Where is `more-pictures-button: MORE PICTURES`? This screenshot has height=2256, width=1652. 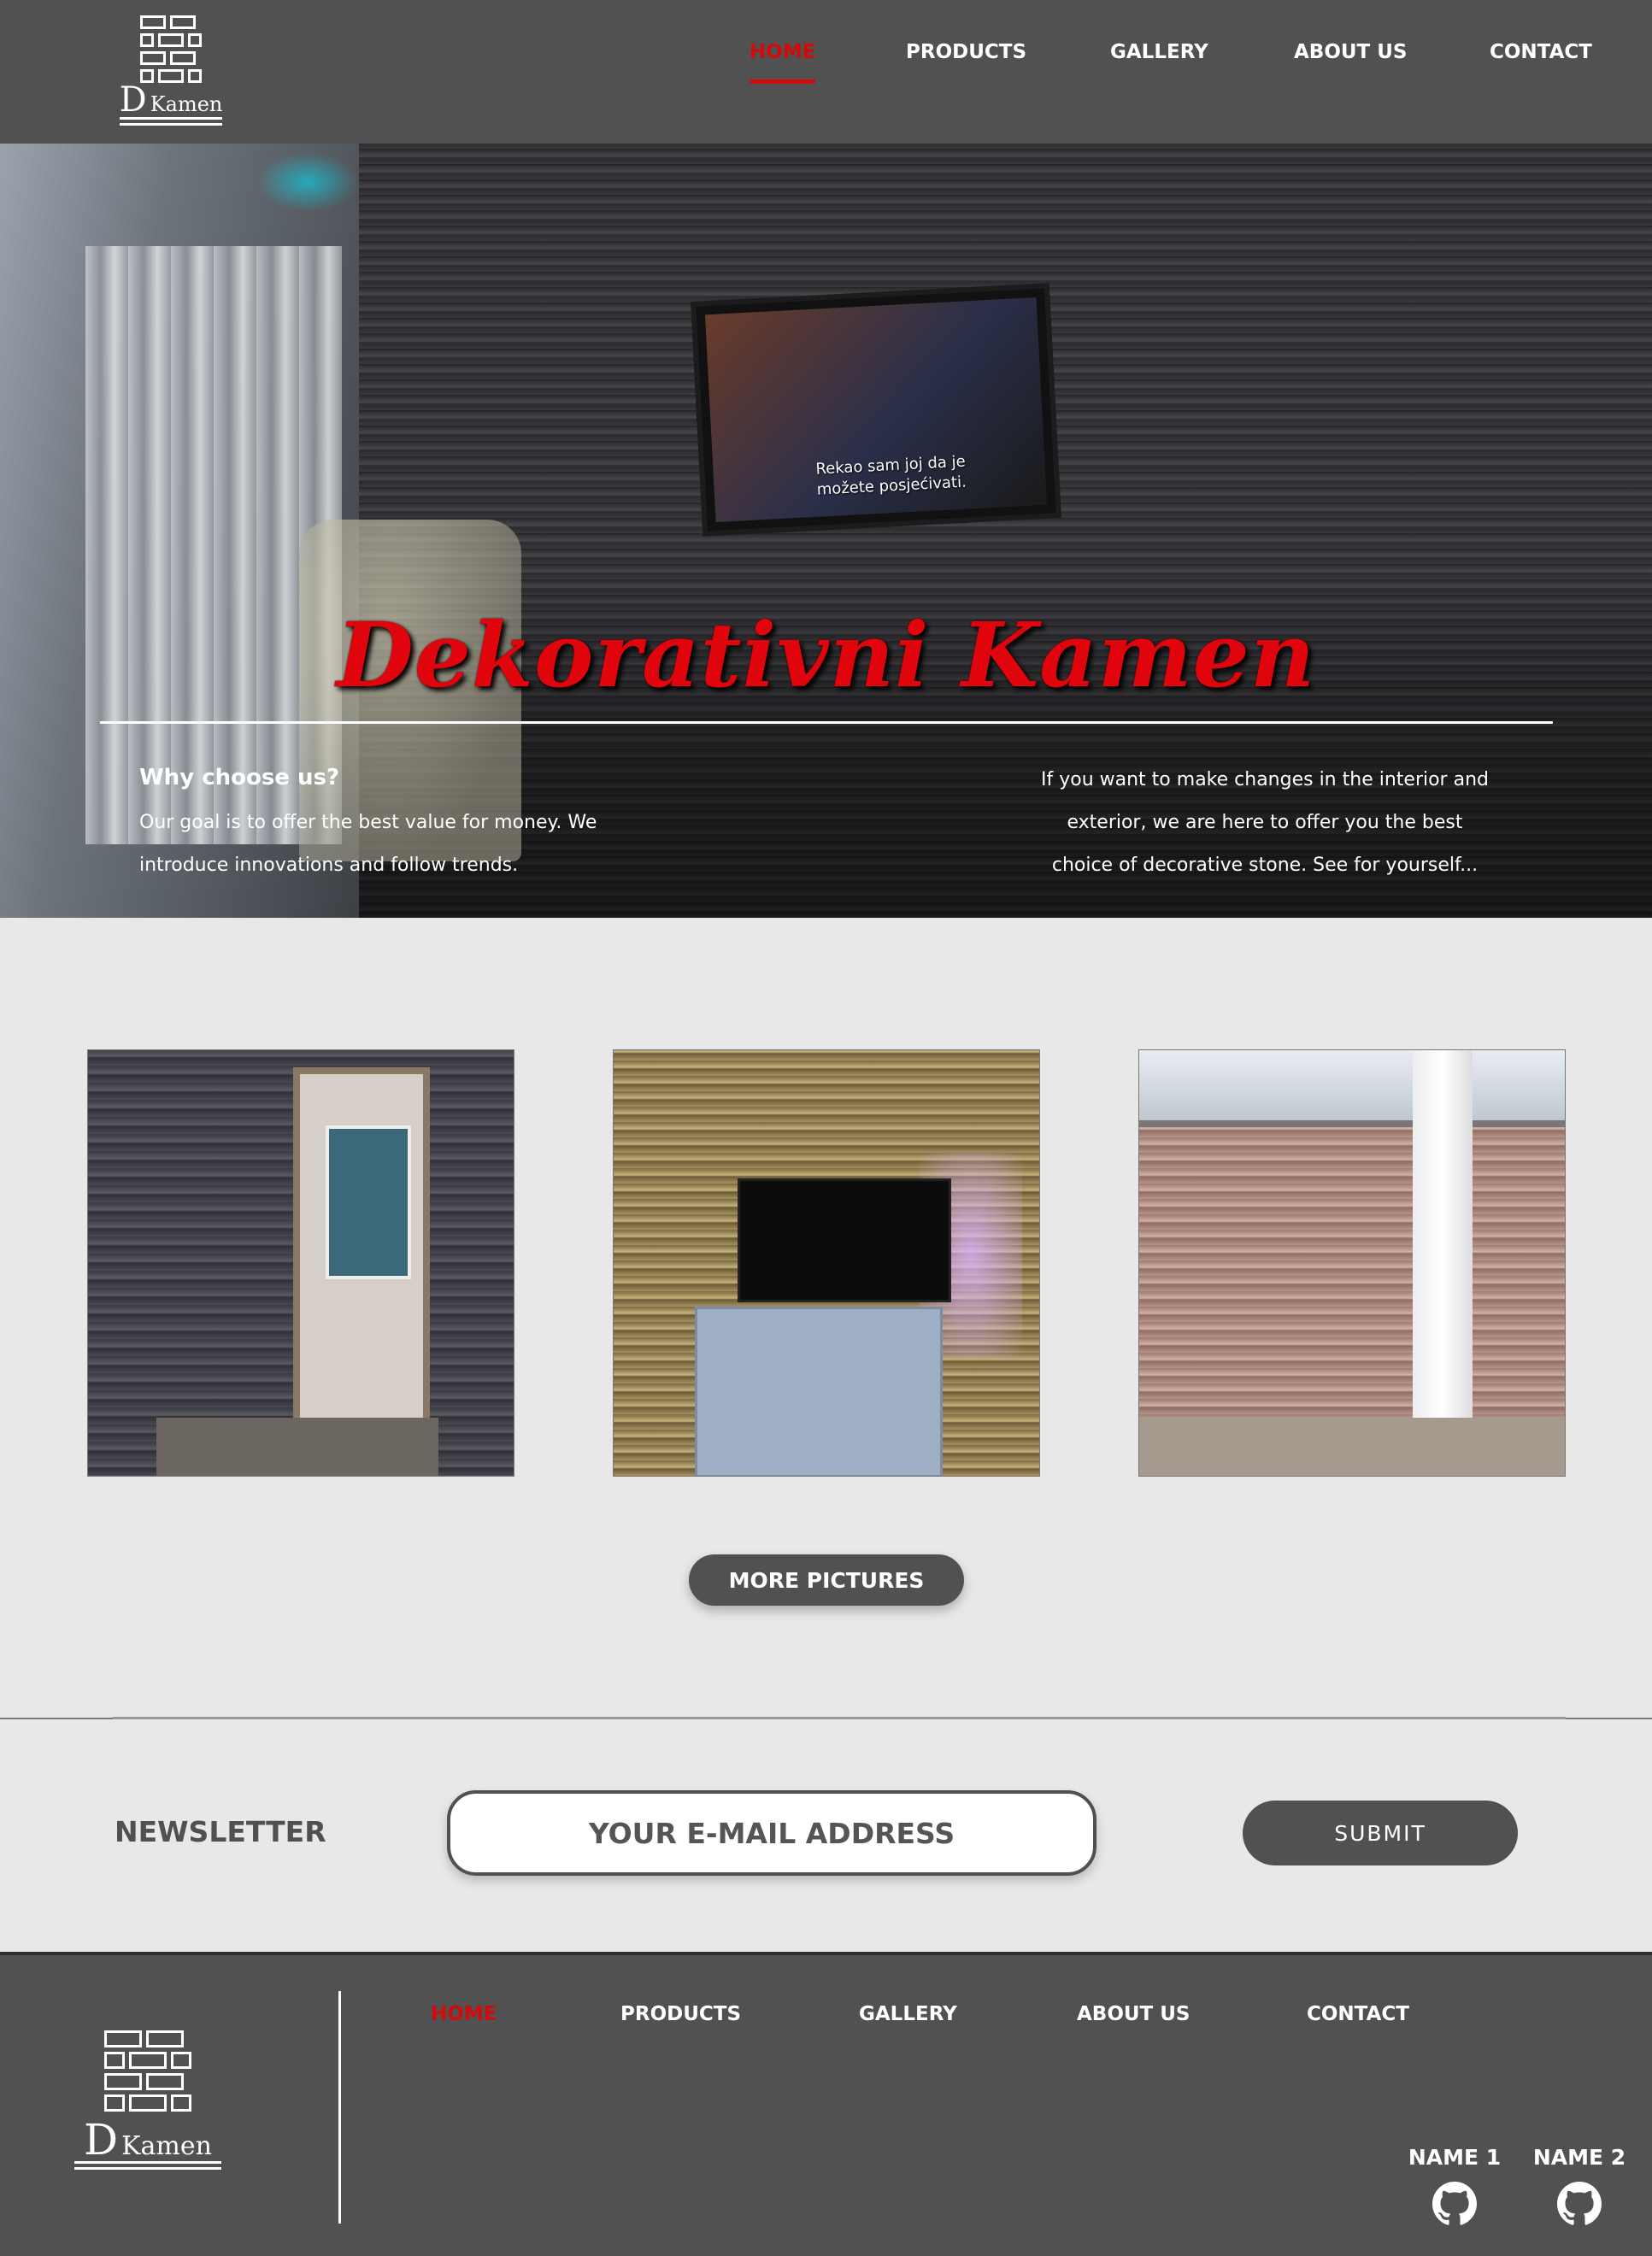
more-pictures-button: MORE PICTURES is located at coordinates (826, 1580).